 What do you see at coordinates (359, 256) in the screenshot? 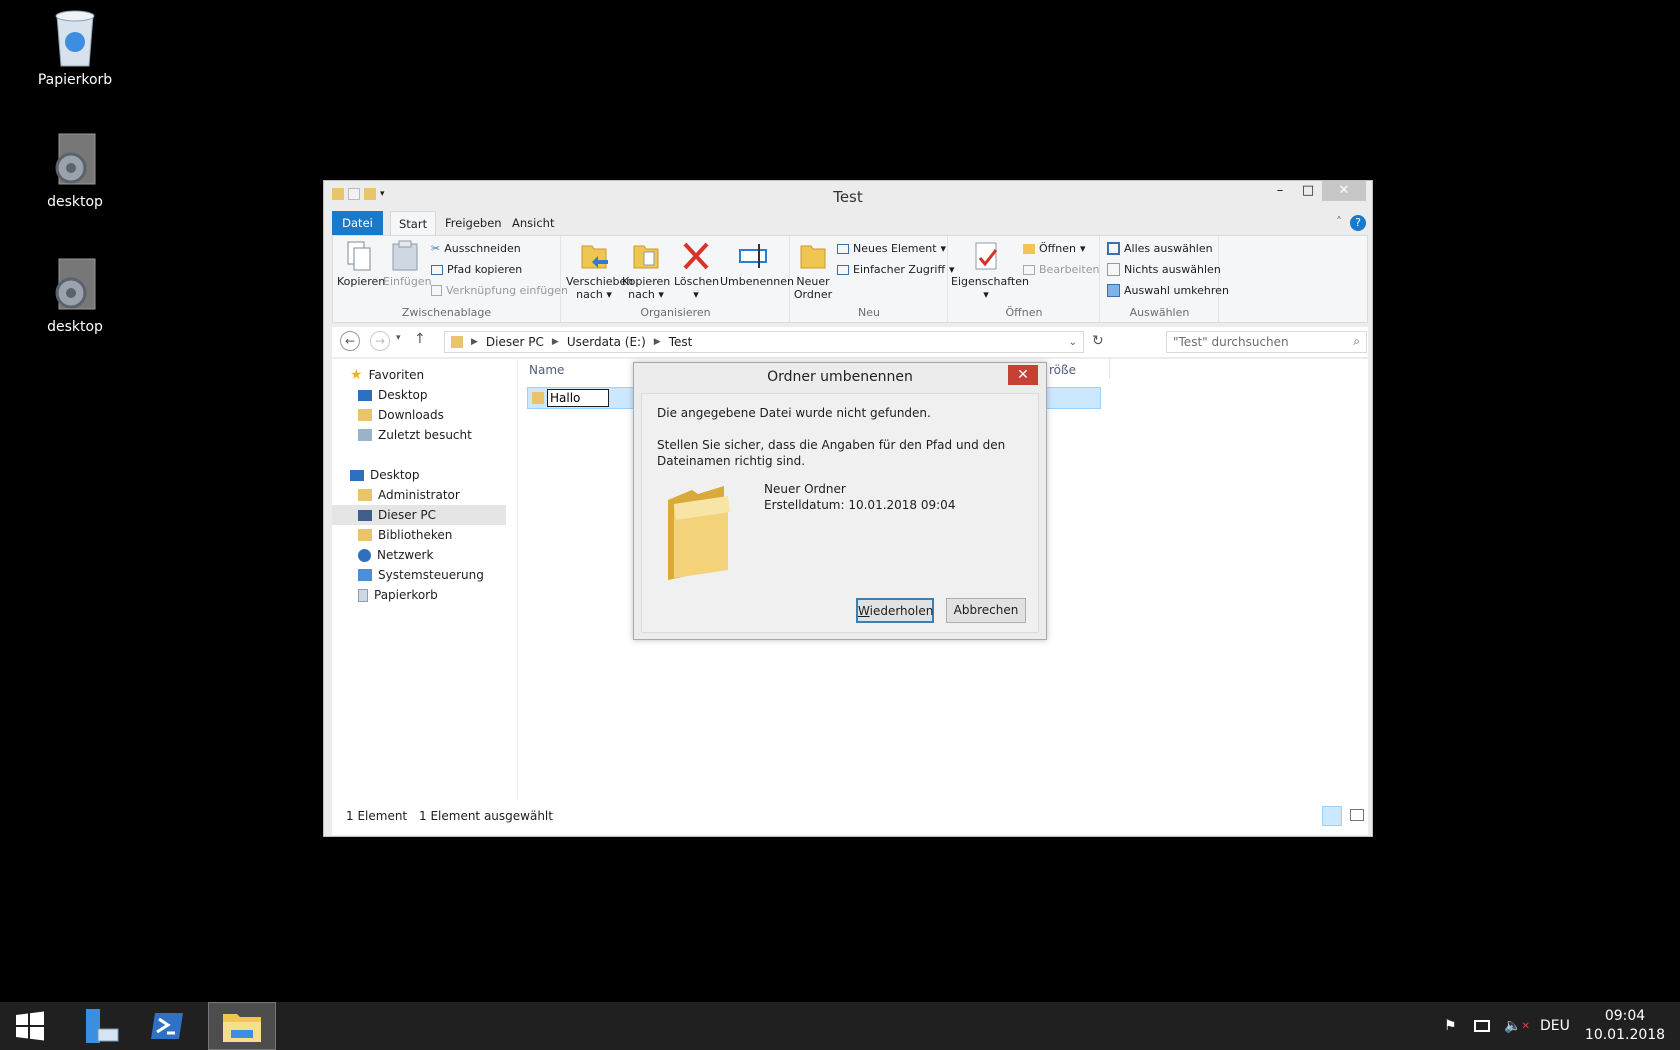
I see `copy-icon` at bounding box center [359, 256].